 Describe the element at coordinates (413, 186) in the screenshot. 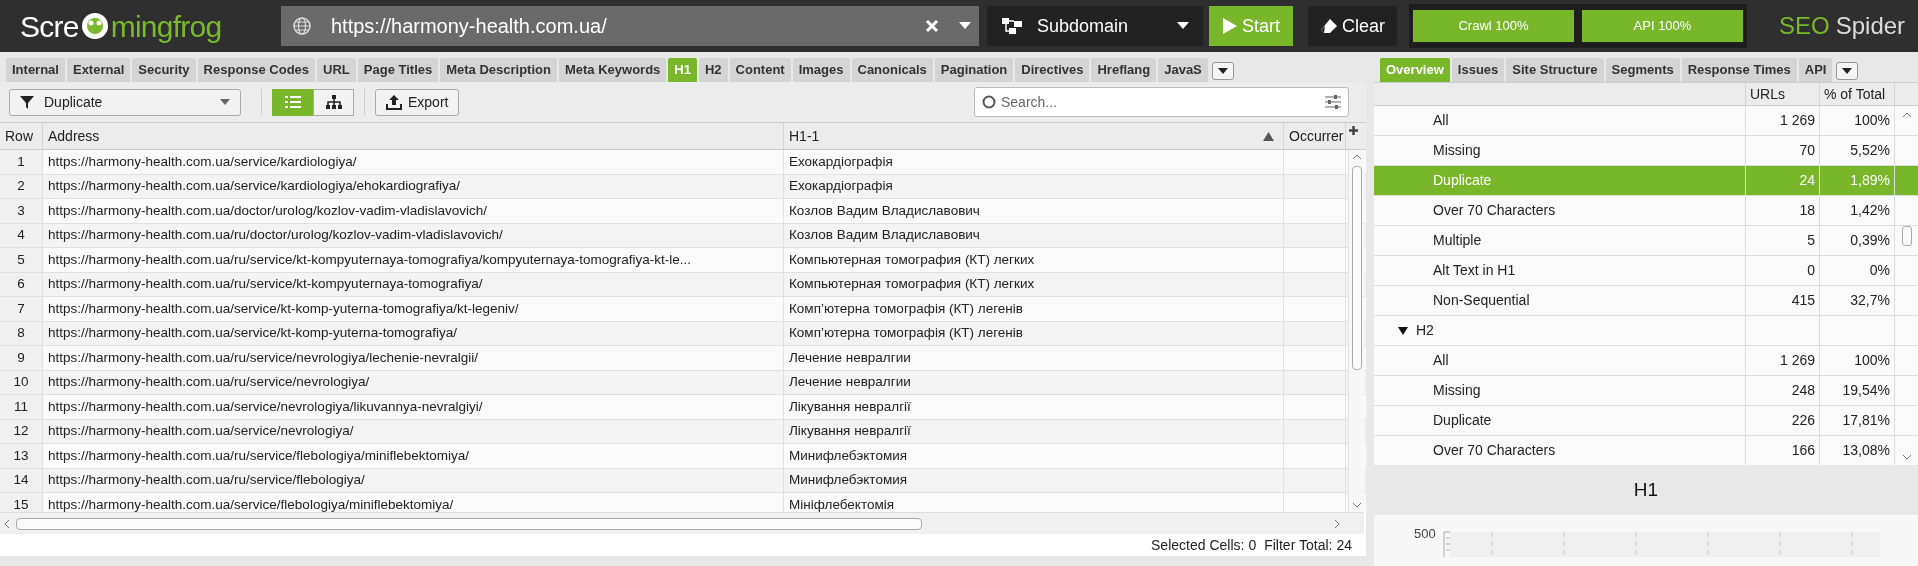

I see `table-cell: https://harmony-health.com.ua/service/kardiologiya/ehokardiografiya/` at that location.